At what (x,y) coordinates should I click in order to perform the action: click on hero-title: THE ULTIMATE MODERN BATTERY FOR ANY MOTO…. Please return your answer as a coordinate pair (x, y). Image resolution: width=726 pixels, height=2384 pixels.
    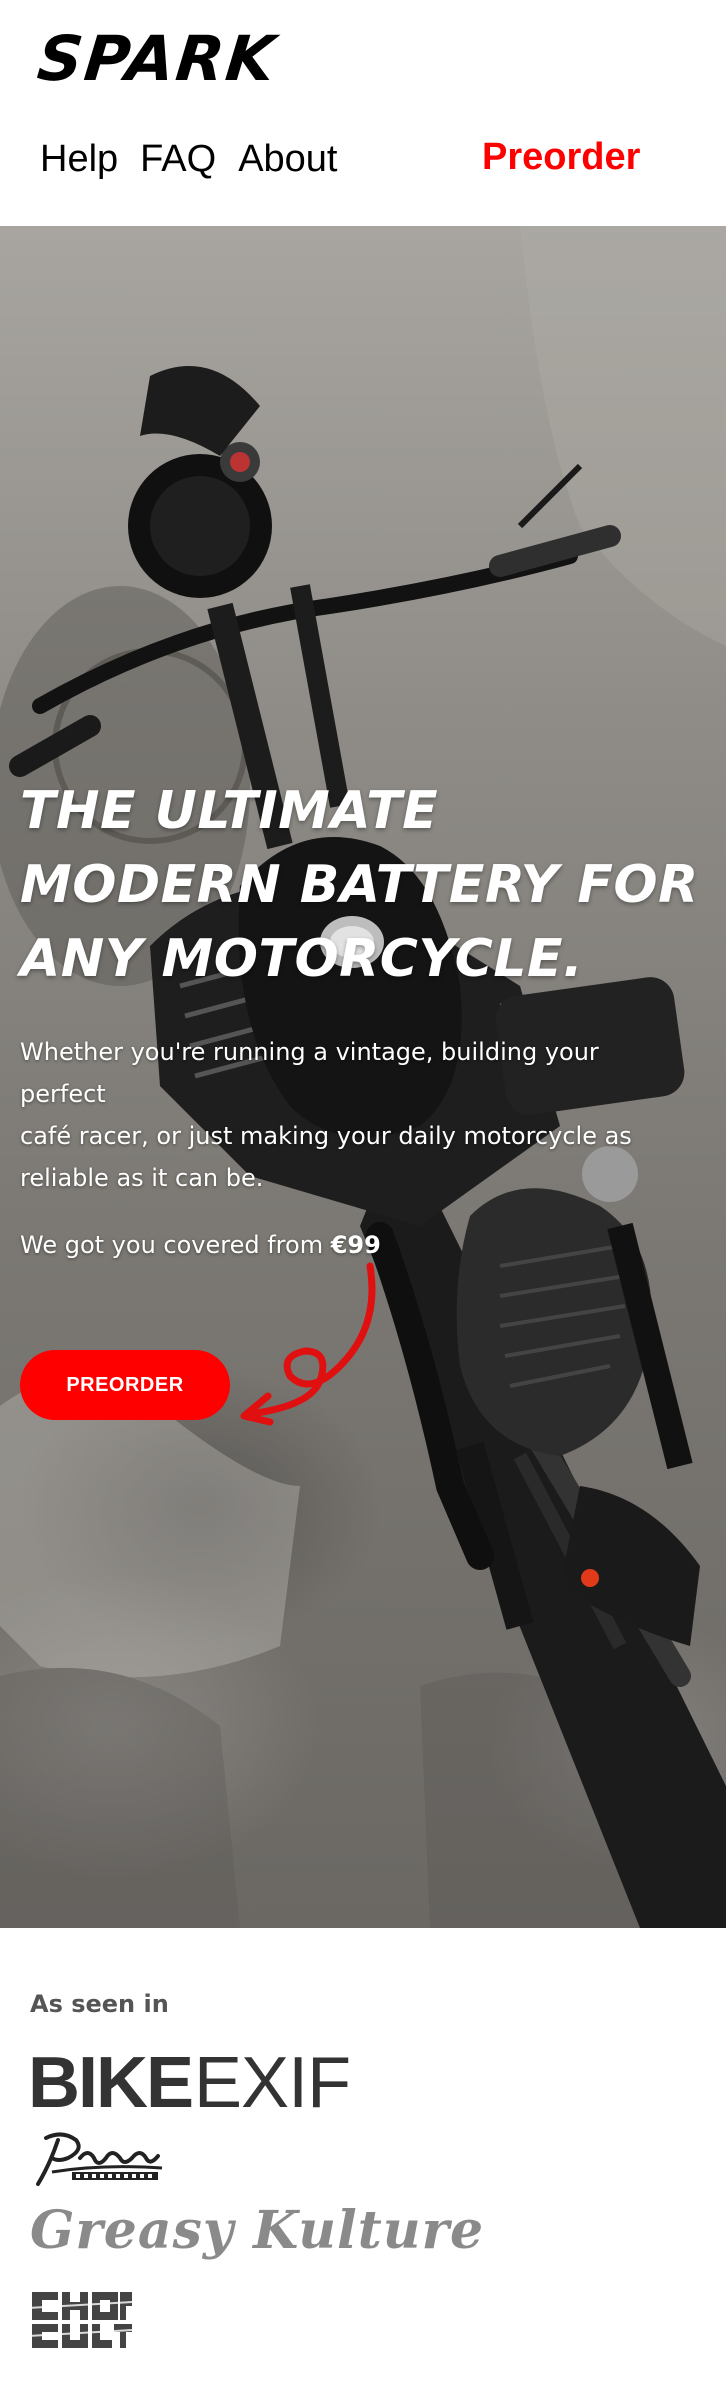
    Looking at the image, I should click on (360, 885).